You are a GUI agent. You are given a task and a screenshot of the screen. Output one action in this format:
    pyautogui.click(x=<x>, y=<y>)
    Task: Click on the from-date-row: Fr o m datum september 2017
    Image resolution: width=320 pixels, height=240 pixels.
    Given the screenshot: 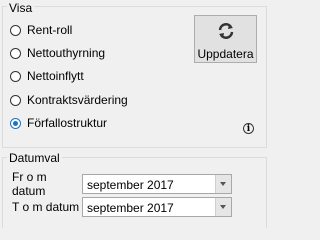 What is the action you would take?
    pyautogui.click(x=122, y=184)
    